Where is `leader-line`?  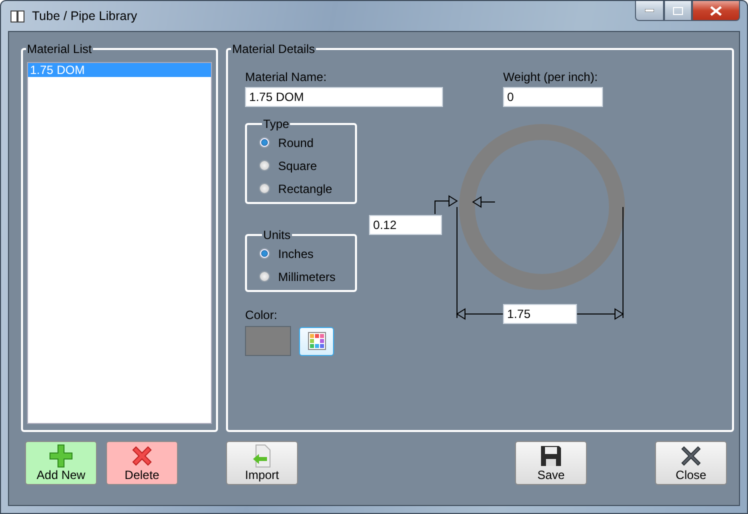 leader-line is located at coordinates (446, 204).